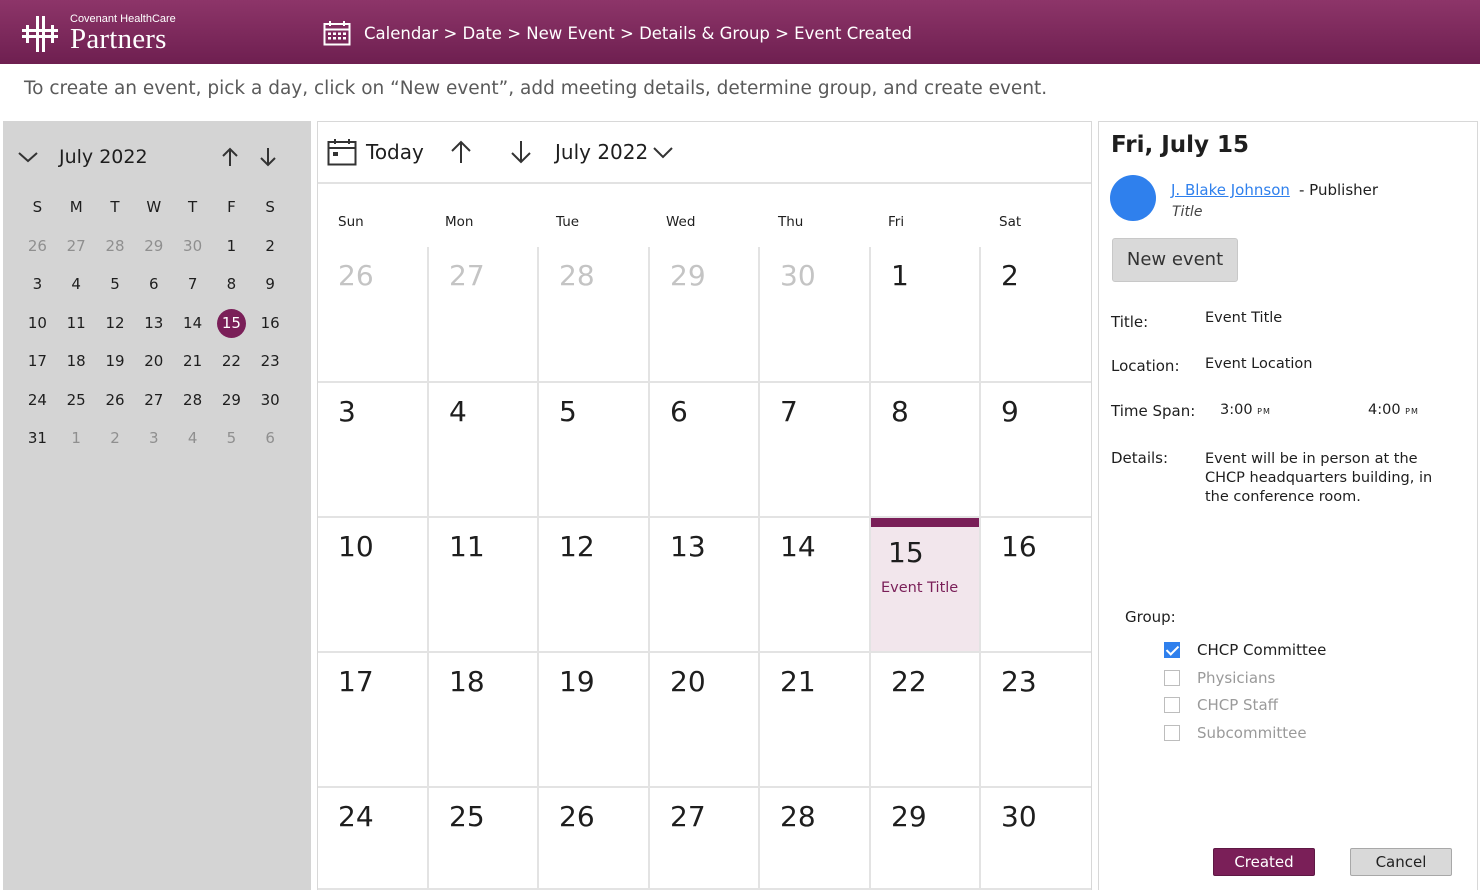 The height and width of the screenshot is (890, 1480). Describe the element at coordinates (1219, 678) in the screenshot. I see `group-option: Physicians` at that location.